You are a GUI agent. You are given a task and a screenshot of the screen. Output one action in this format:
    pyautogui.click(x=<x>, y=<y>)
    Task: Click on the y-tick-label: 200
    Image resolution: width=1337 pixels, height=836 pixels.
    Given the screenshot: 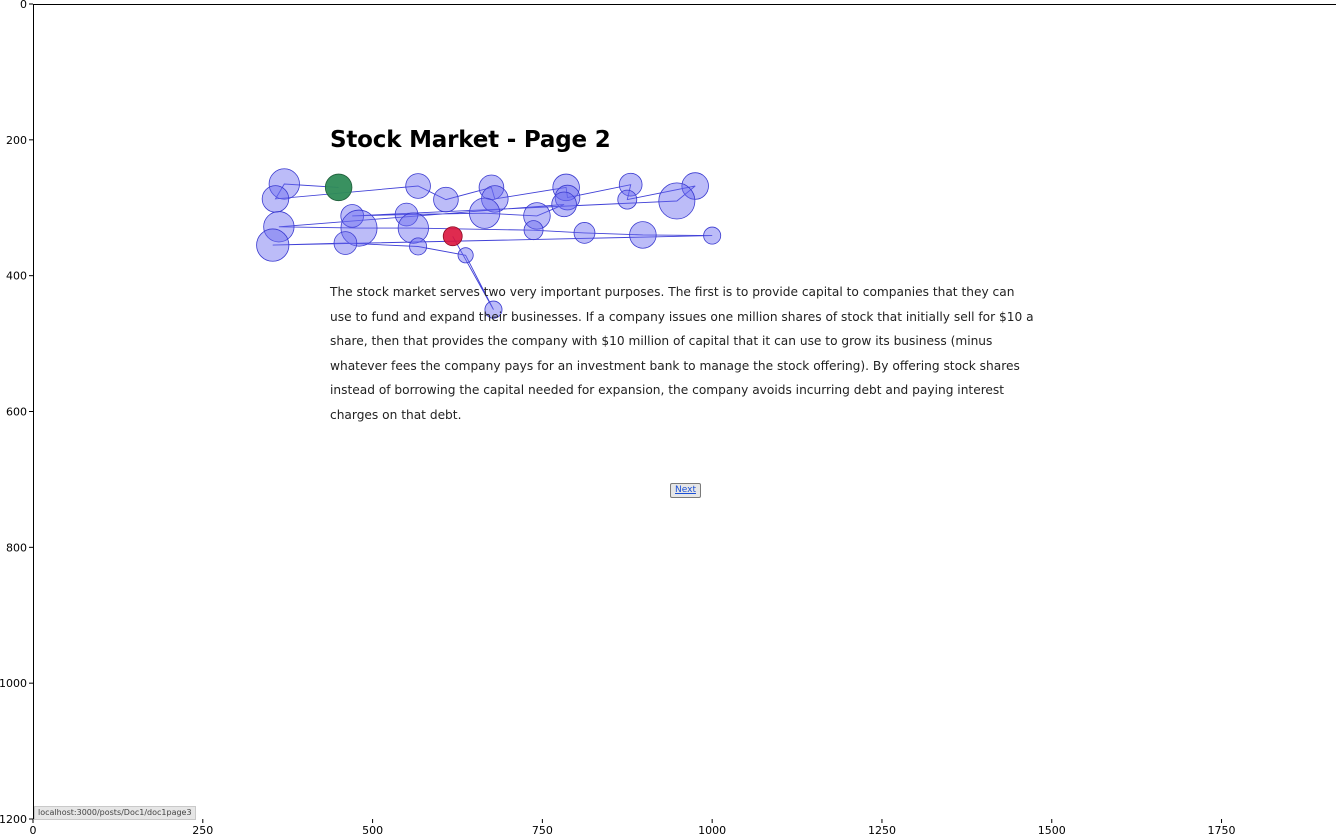 What is the action you would take?
    pyautogui.click(x=16, y=140)
    